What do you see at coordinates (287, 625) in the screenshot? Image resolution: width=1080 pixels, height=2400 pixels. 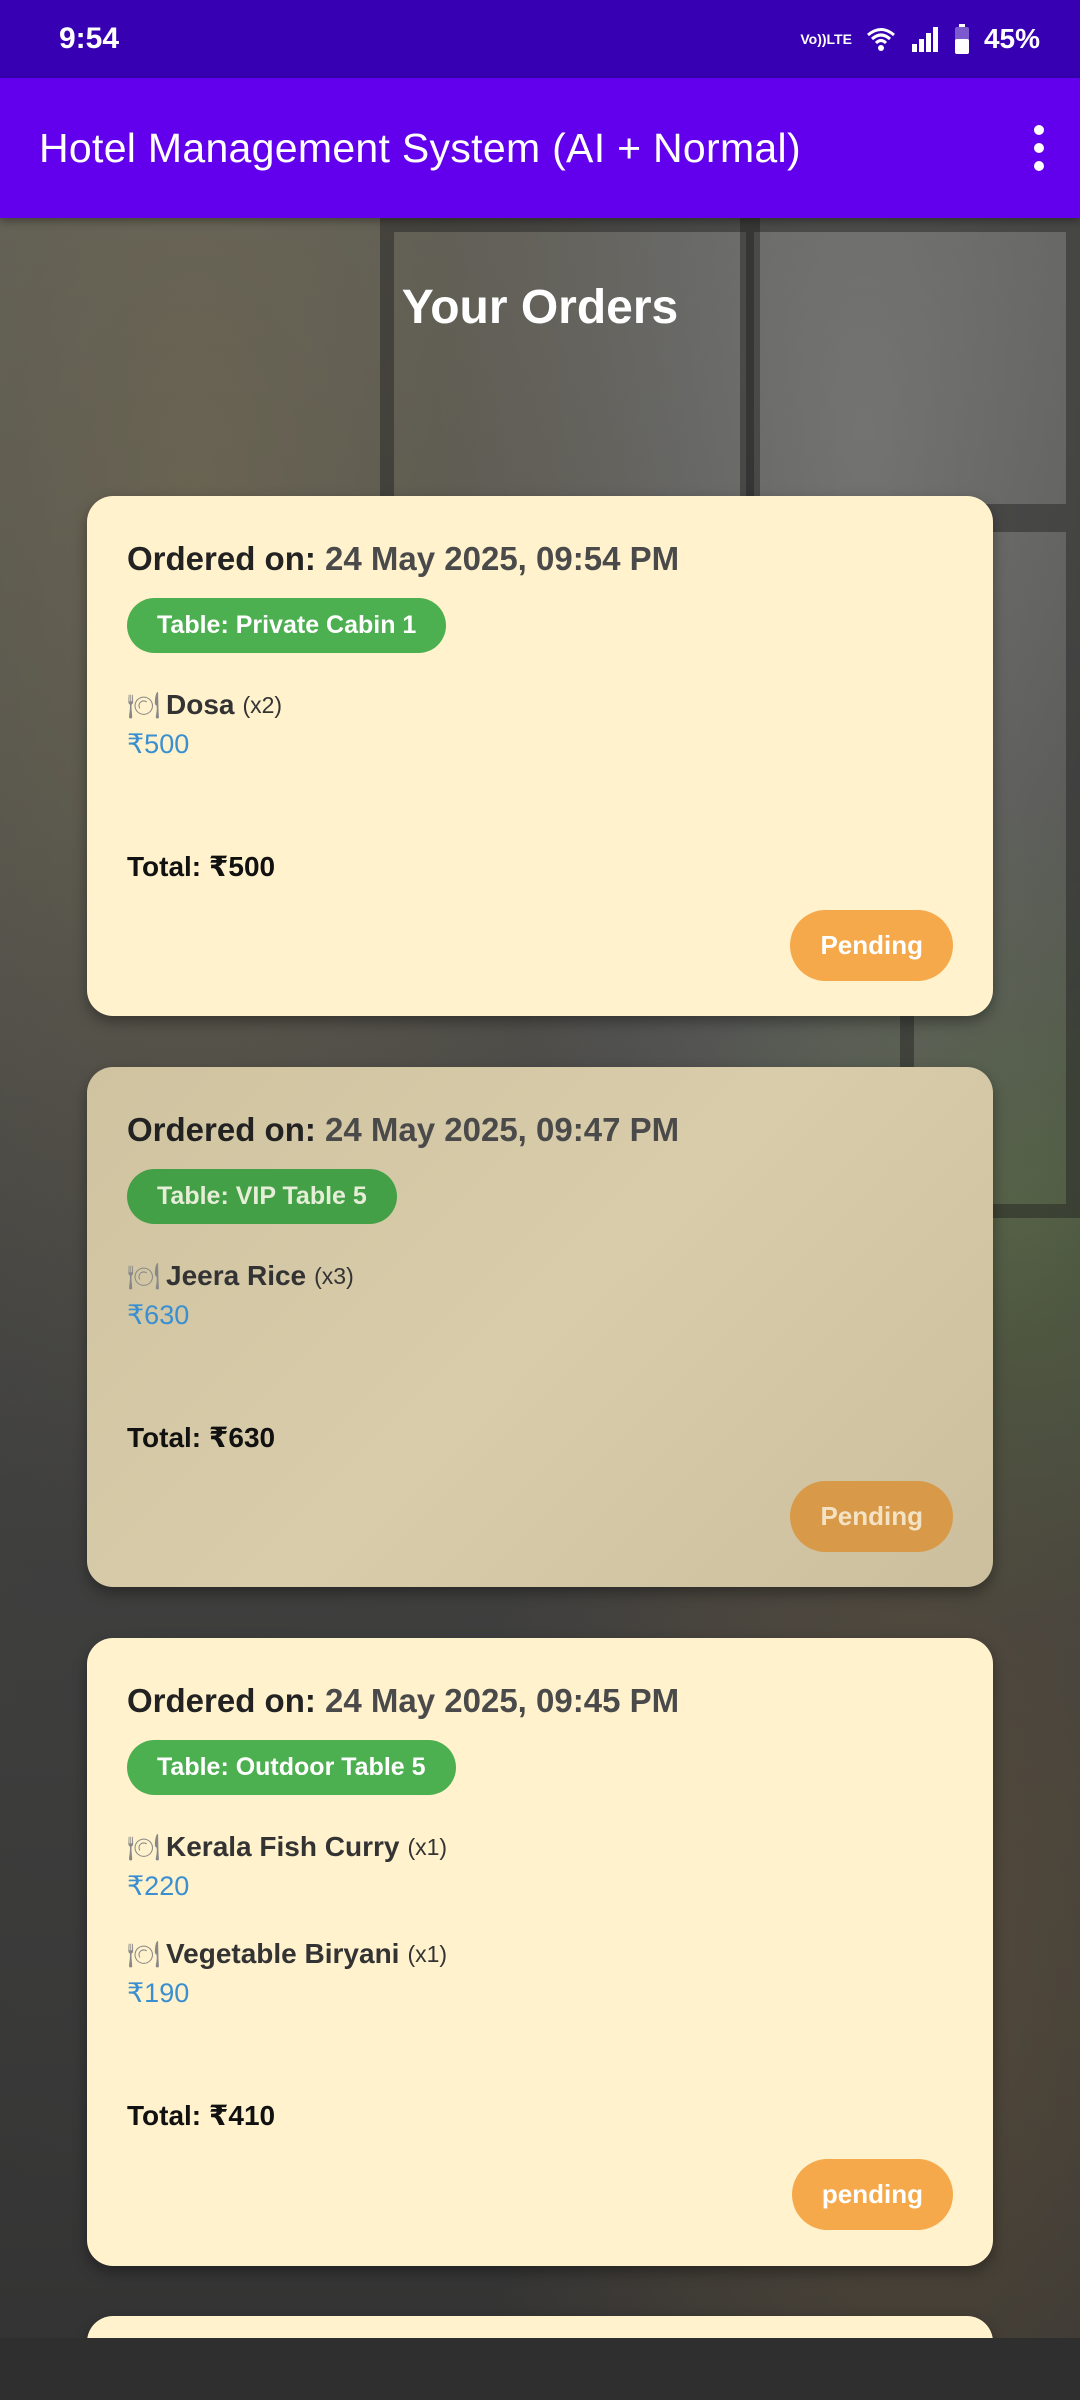 I see `table-badge: Table: Private Cabin 1` at bounding box center [287, 625].